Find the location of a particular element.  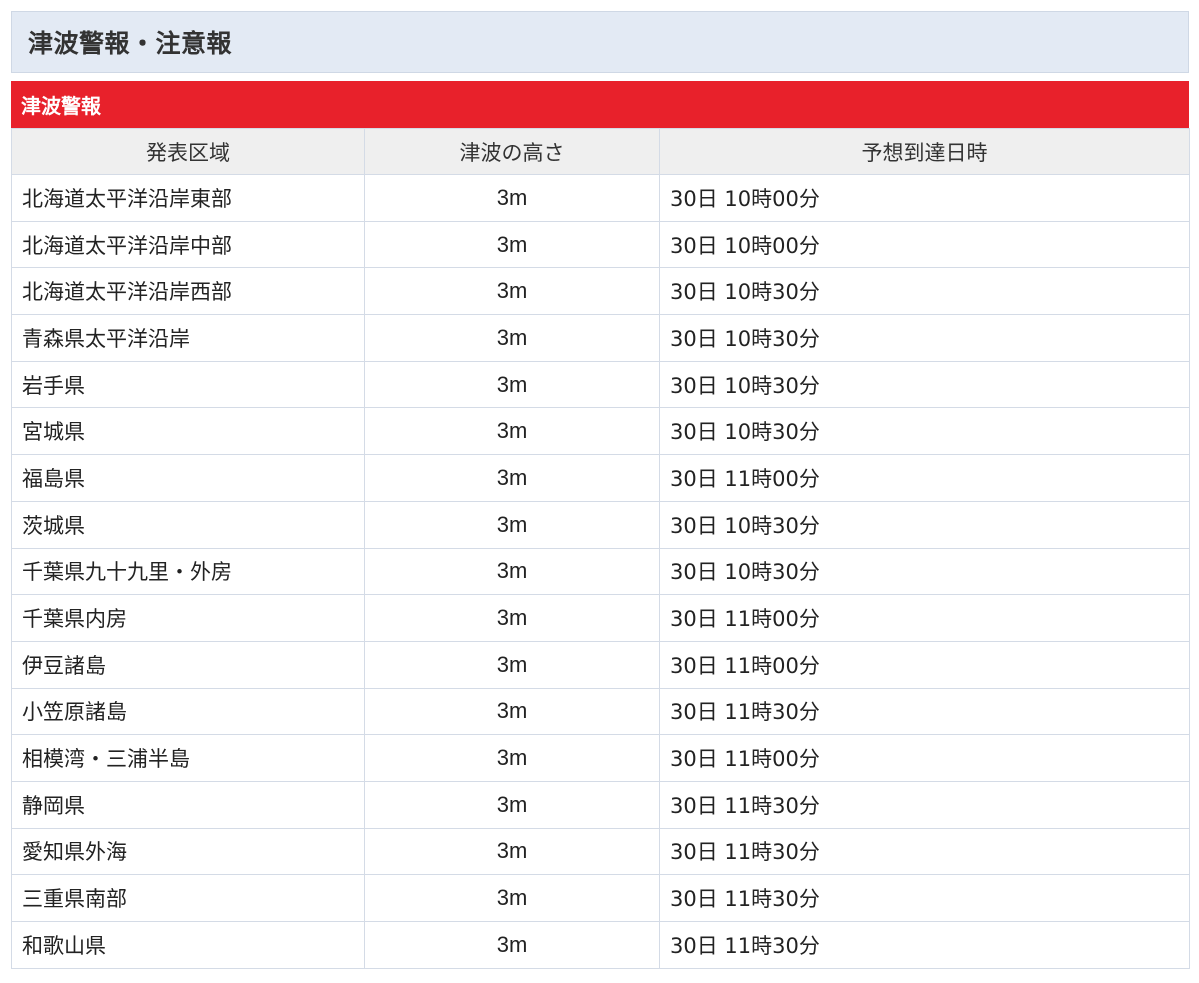

table-row: 三重県南部 3m 30日 11時30分 is located at coordinates (600, 898).